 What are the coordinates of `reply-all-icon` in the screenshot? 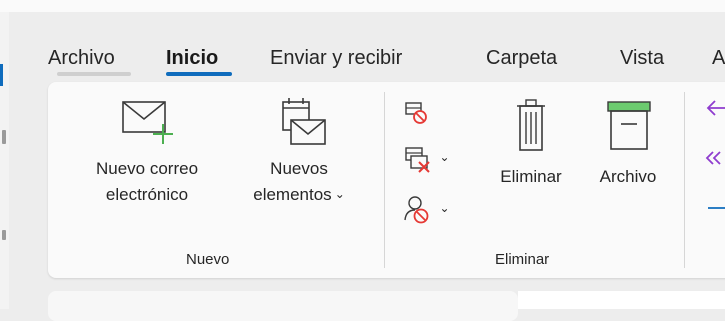 It's located at (713, 158).